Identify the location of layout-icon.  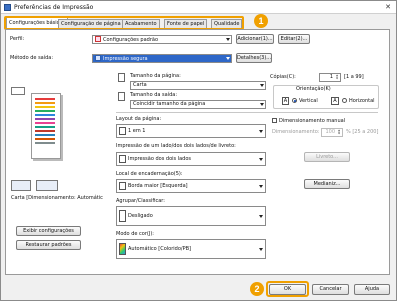
(122, 131).